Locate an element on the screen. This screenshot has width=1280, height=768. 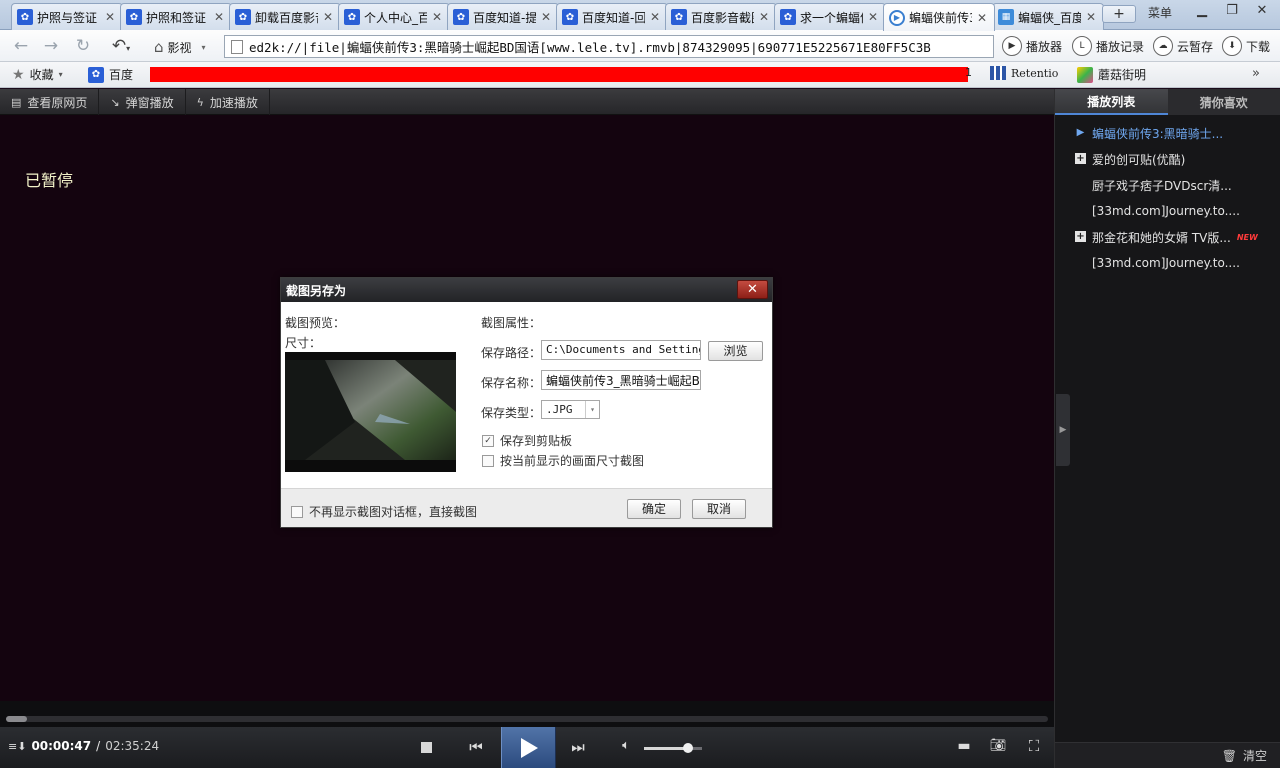
save-type-select: .JPG ▾ is located at coordinates (570, 409).